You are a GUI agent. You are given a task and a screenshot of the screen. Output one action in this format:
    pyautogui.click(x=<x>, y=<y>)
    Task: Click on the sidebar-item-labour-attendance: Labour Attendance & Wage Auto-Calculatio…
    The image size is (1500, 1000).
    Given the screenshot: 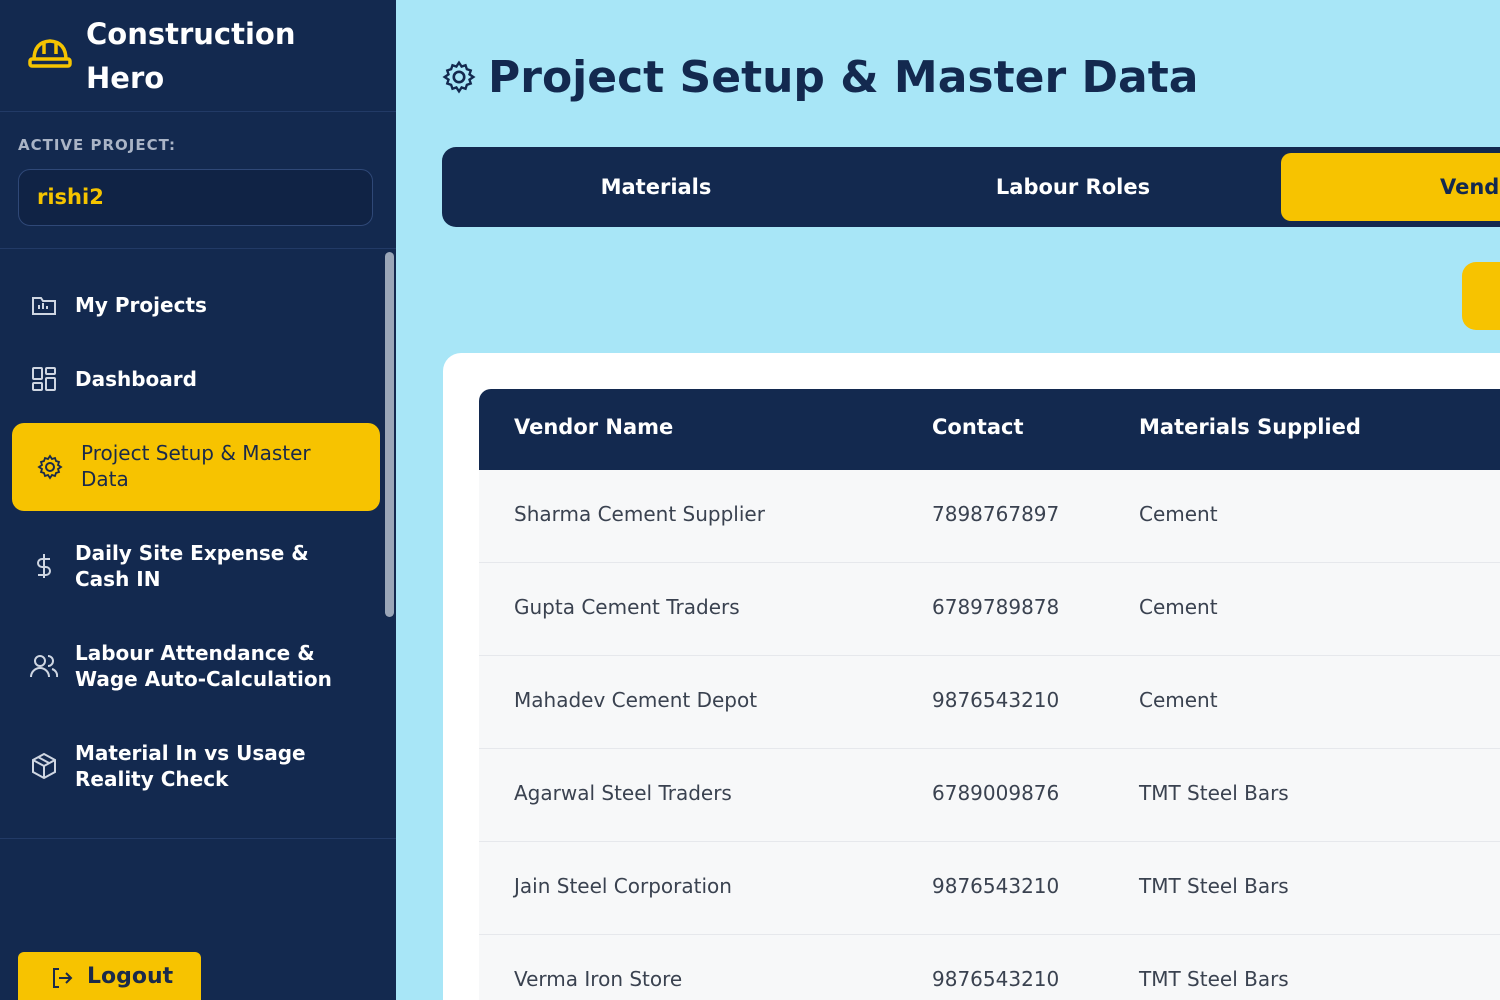 What is the action you would take?
    pyautogui.click(x=196, y=666)
    